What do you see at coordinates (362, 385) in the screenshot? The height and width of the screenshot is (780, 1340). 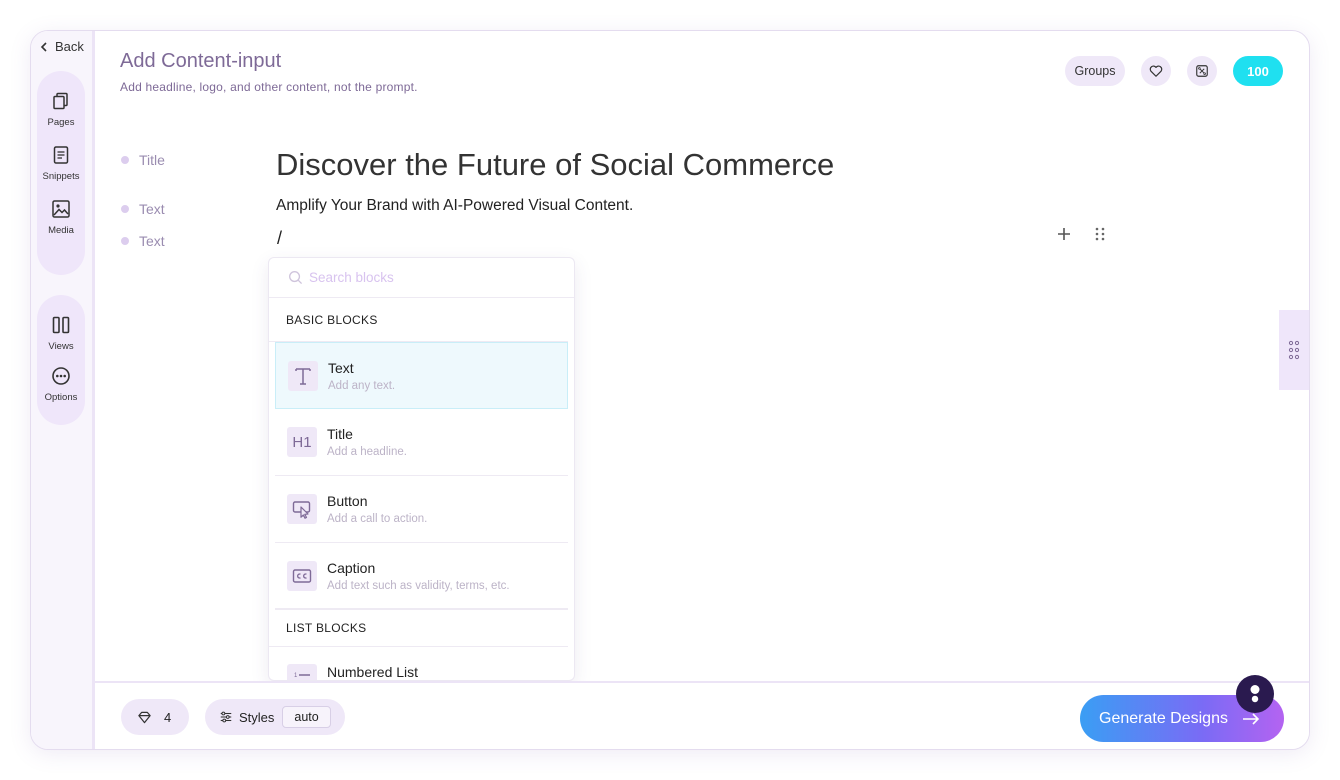 I see `block-description: Add any text.` at bounding box center [362, 385].